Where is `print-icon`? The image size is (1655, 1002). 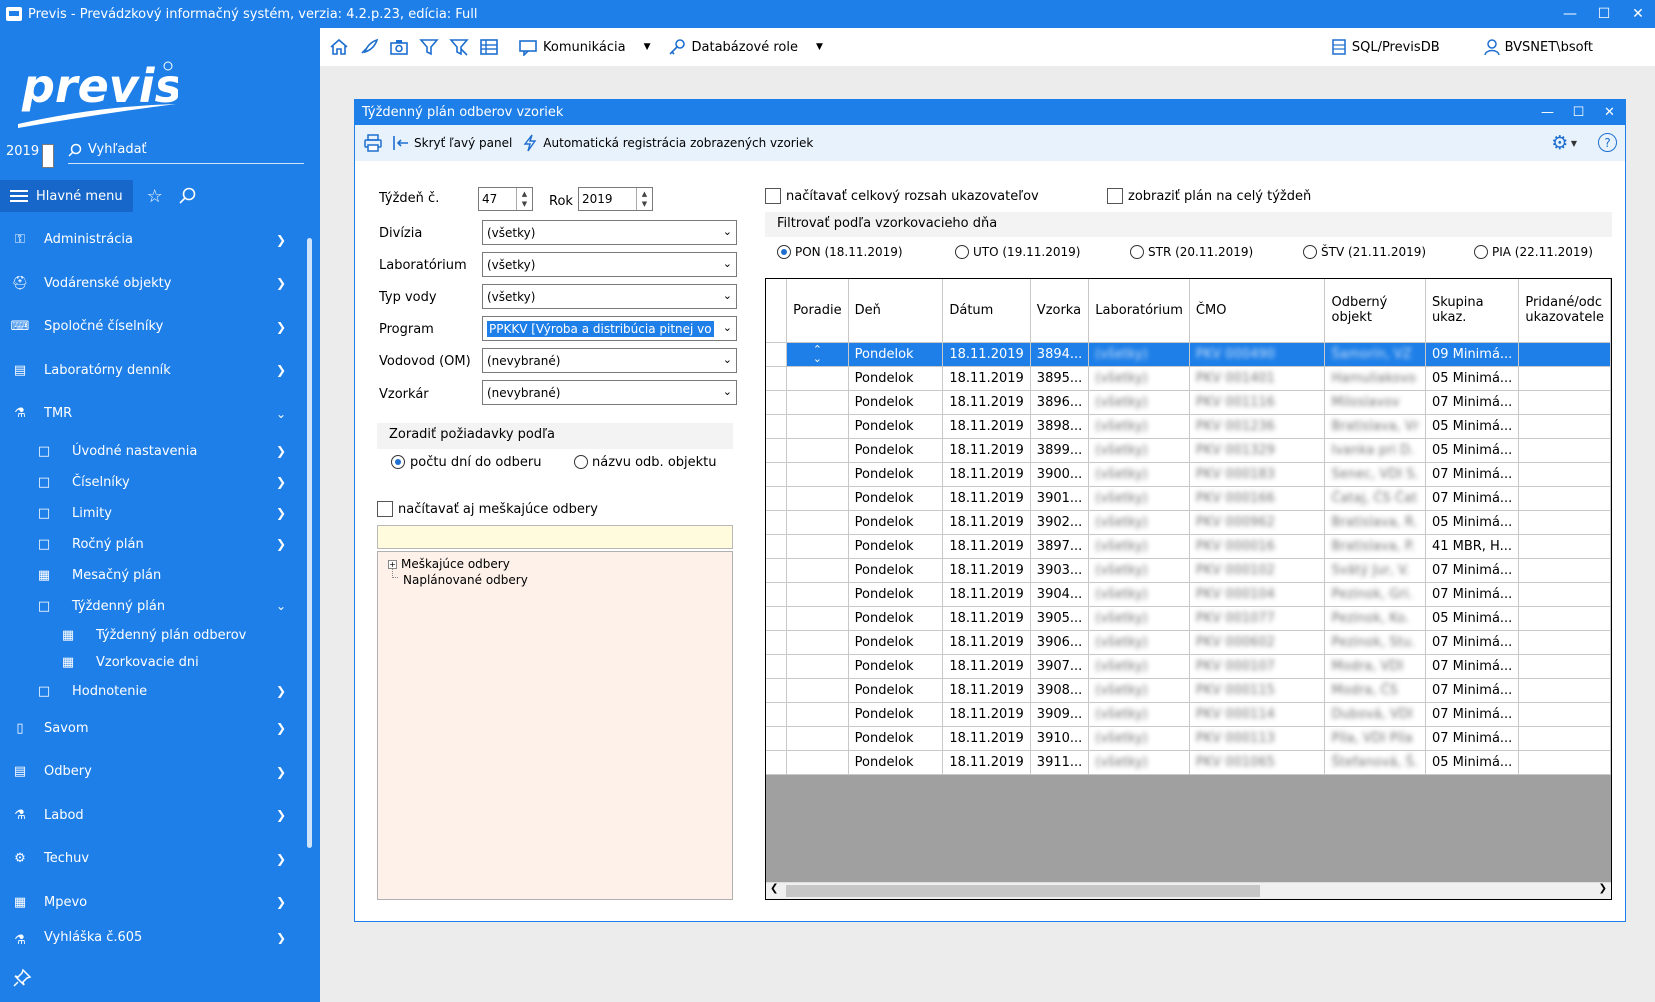 print-icon is located at coordinates (373, 143).